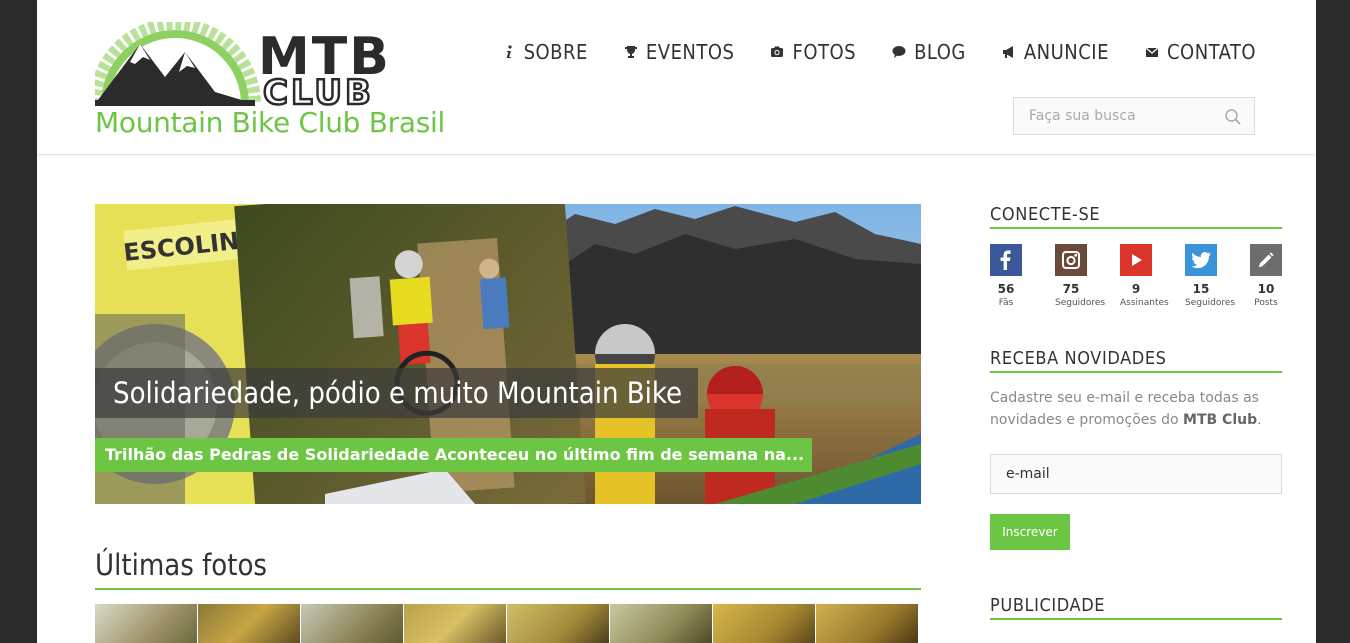 The image size is (1350, 643). I want to click on envelope-icon, so click(1152, 52).